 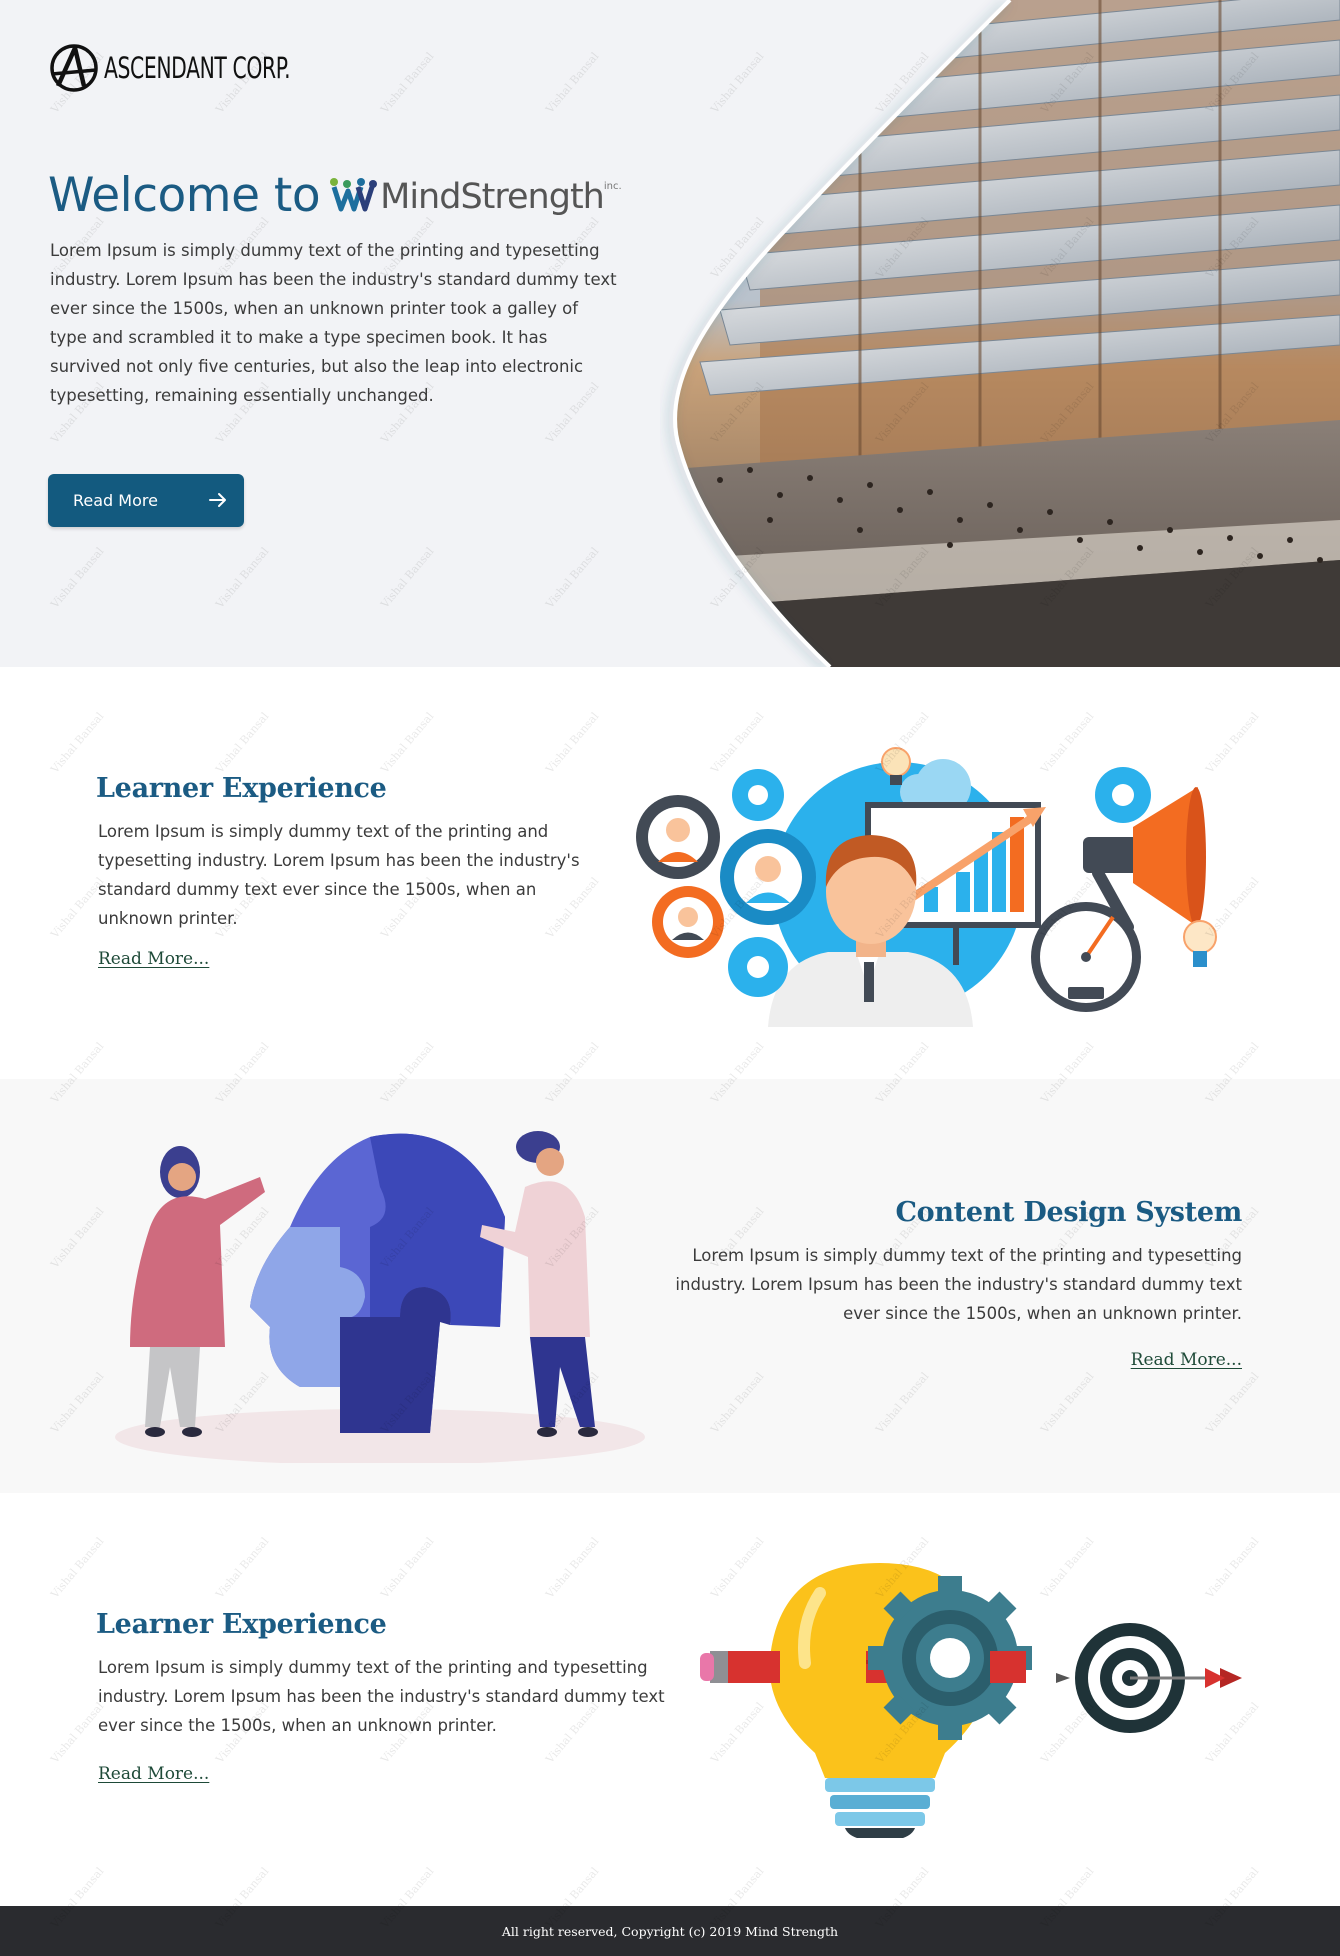 I want to click on welcome-text: Welcome to, so click(x=184, y=195).